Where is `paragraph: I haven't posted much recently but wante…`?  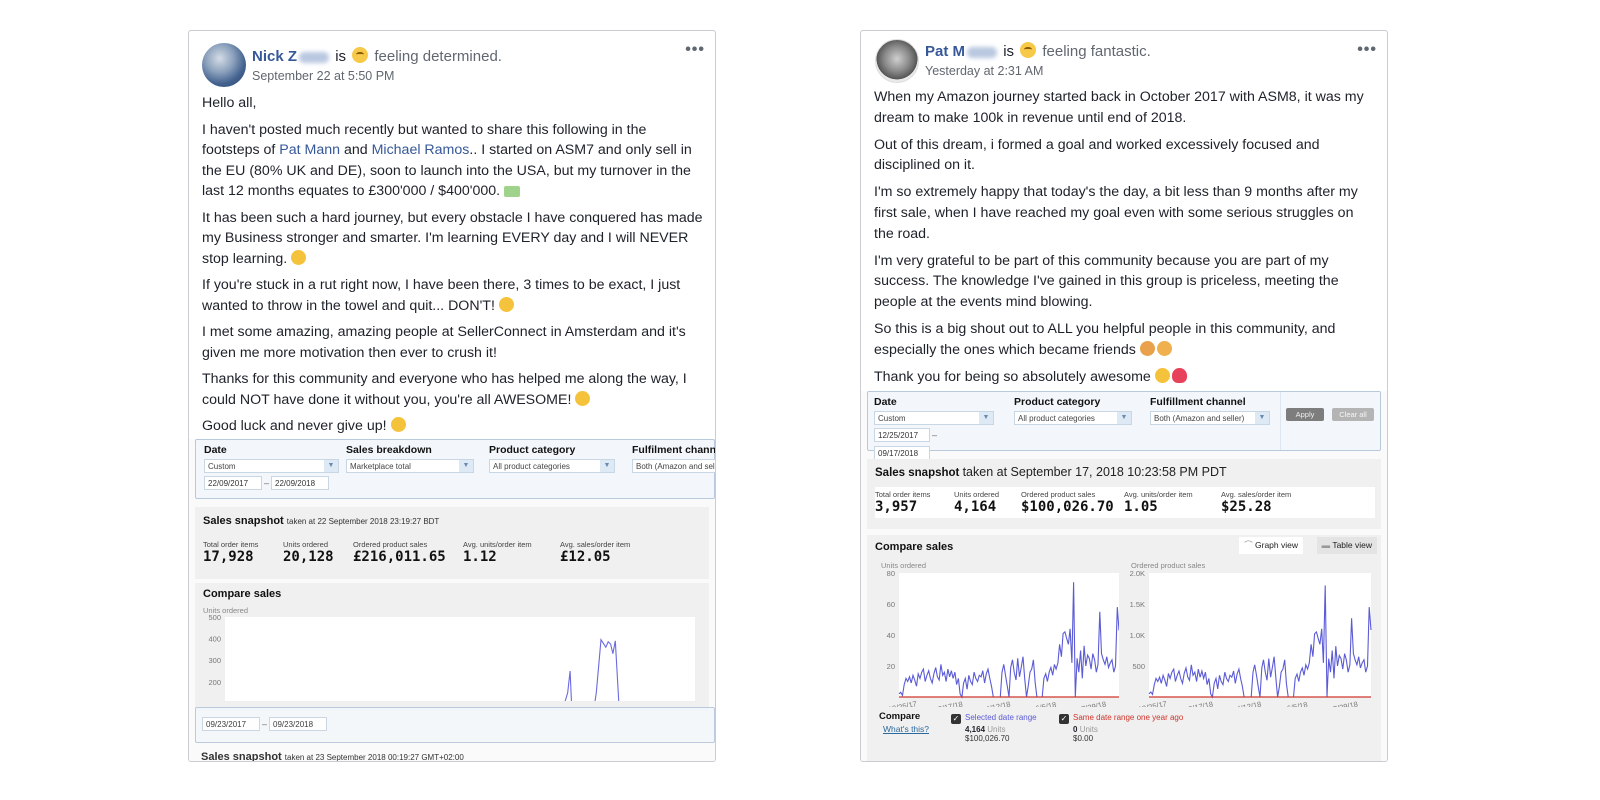
paragraph: I haven't posted much recently but wante… is located at coordinates (452, 161).